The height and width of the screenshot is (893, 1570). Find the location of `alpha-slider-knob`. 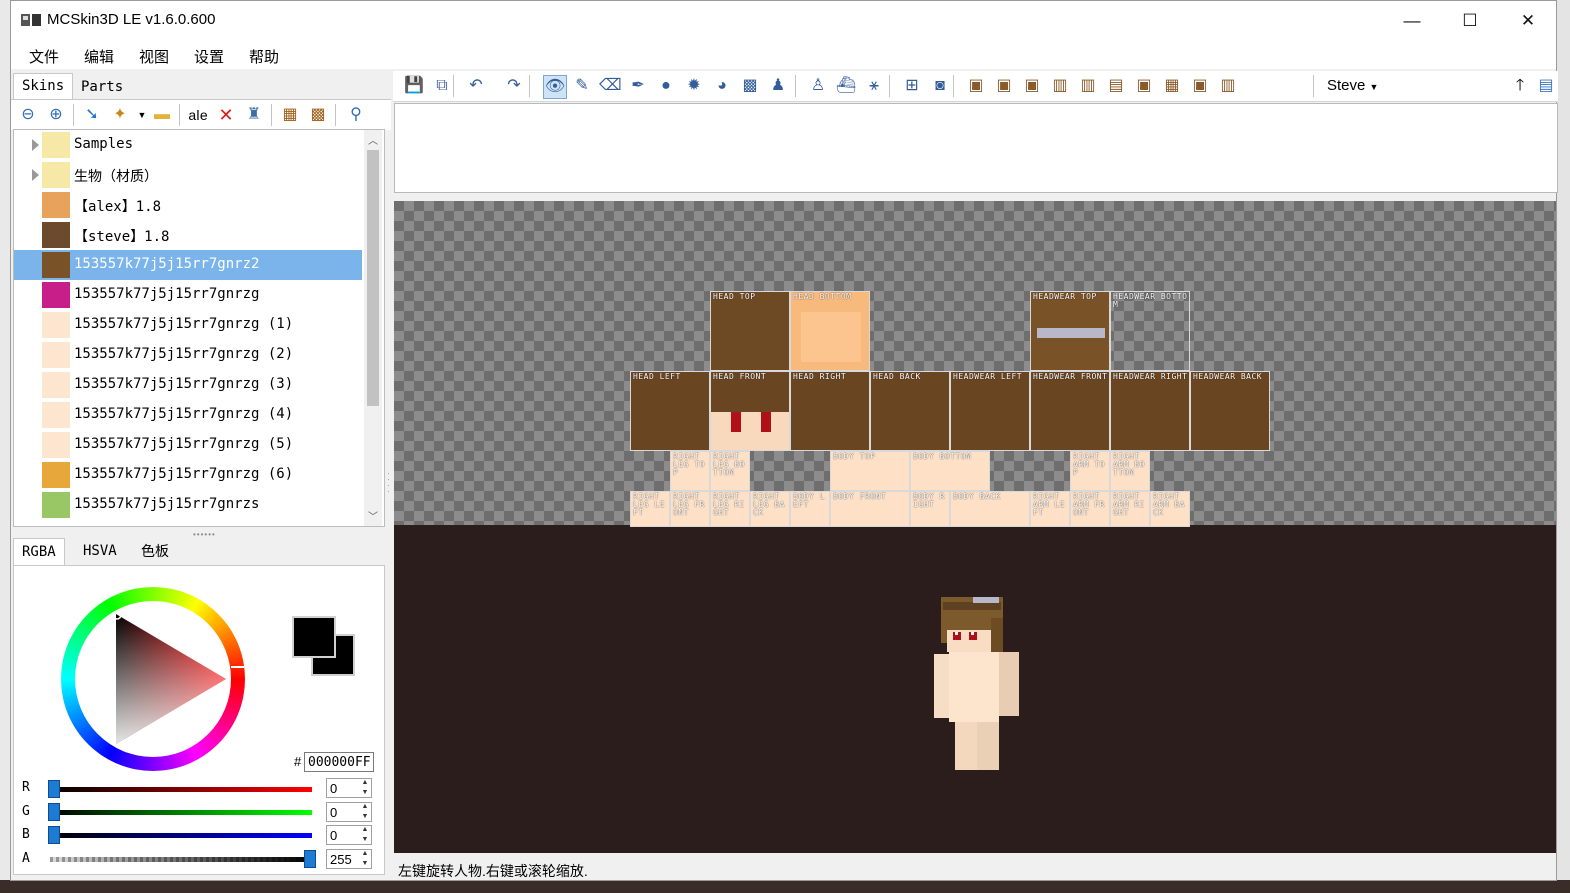

alpha-slider-knob is located at coordinates (310, 859).